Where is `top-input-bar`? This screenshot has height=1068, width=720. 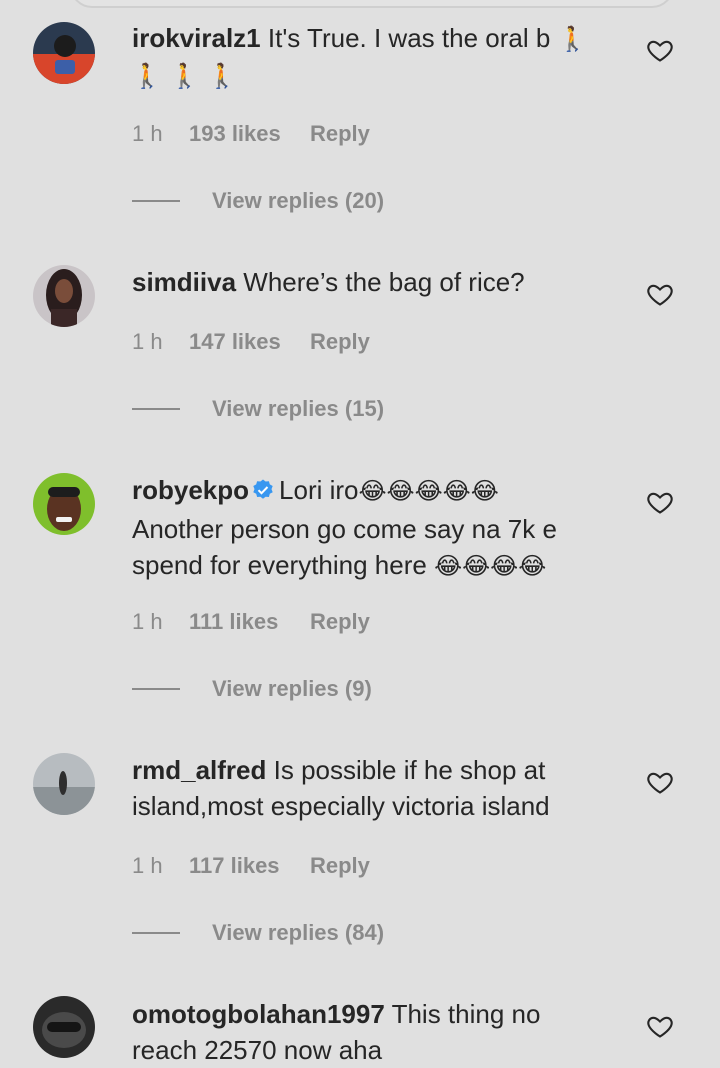 top-input-bar is located at coordinates (372, 4).